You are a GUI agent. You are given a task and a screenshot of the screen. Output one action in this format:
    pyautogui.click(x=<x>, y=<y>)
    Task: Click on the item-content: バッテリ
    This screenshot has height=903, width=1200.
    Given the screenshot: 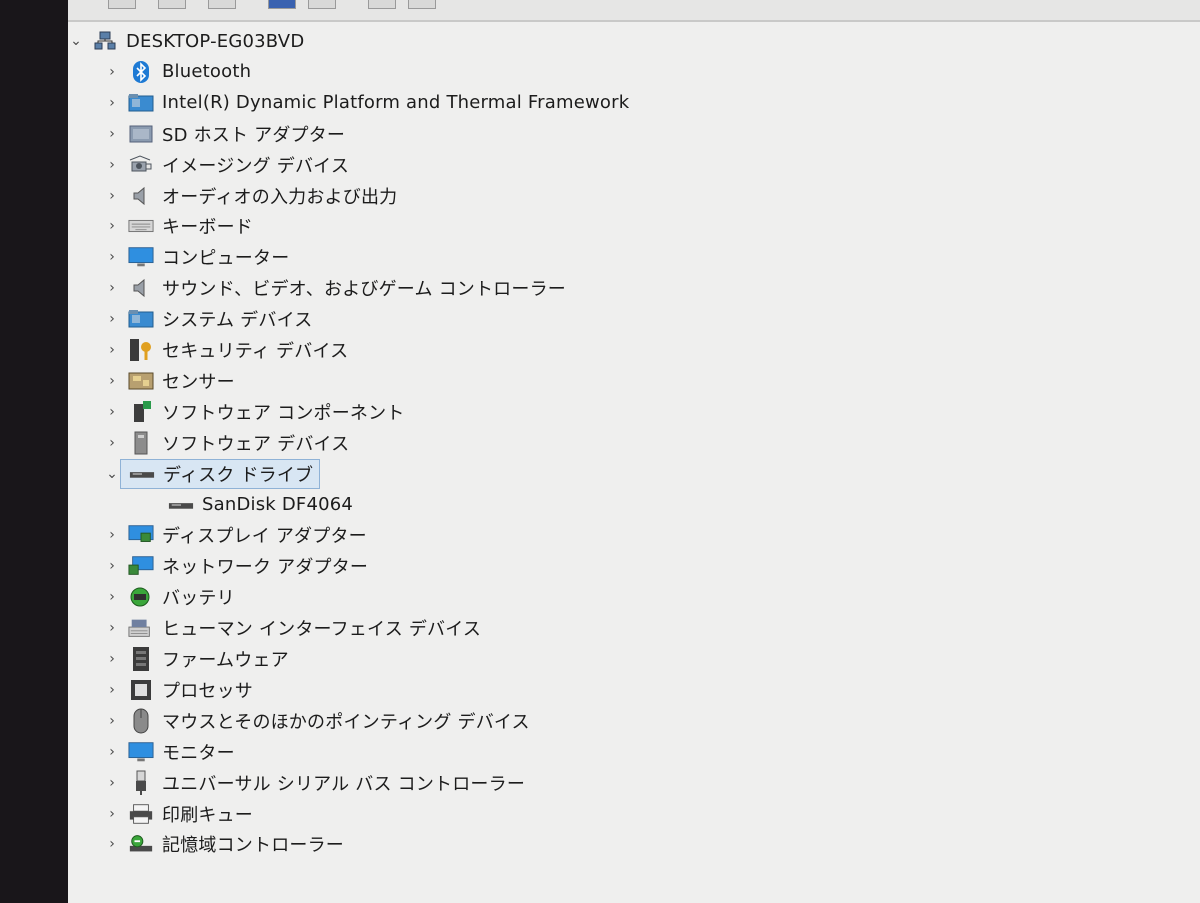 What is the action you would take?
    pyautogui.click(x=177, y=597)
    